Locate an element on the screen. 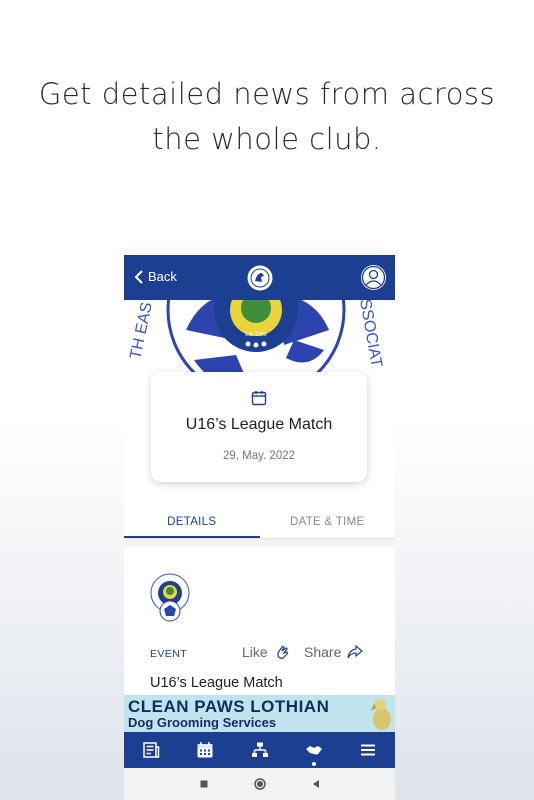  tab-date-time: DATE & TIME is located at coordinates (328, 522).